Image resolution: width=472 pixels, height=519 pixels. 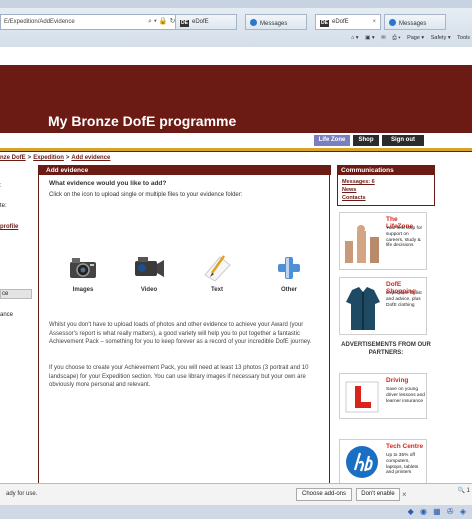 I want to click on ad-title: Driving, so click(x=397, y=380).